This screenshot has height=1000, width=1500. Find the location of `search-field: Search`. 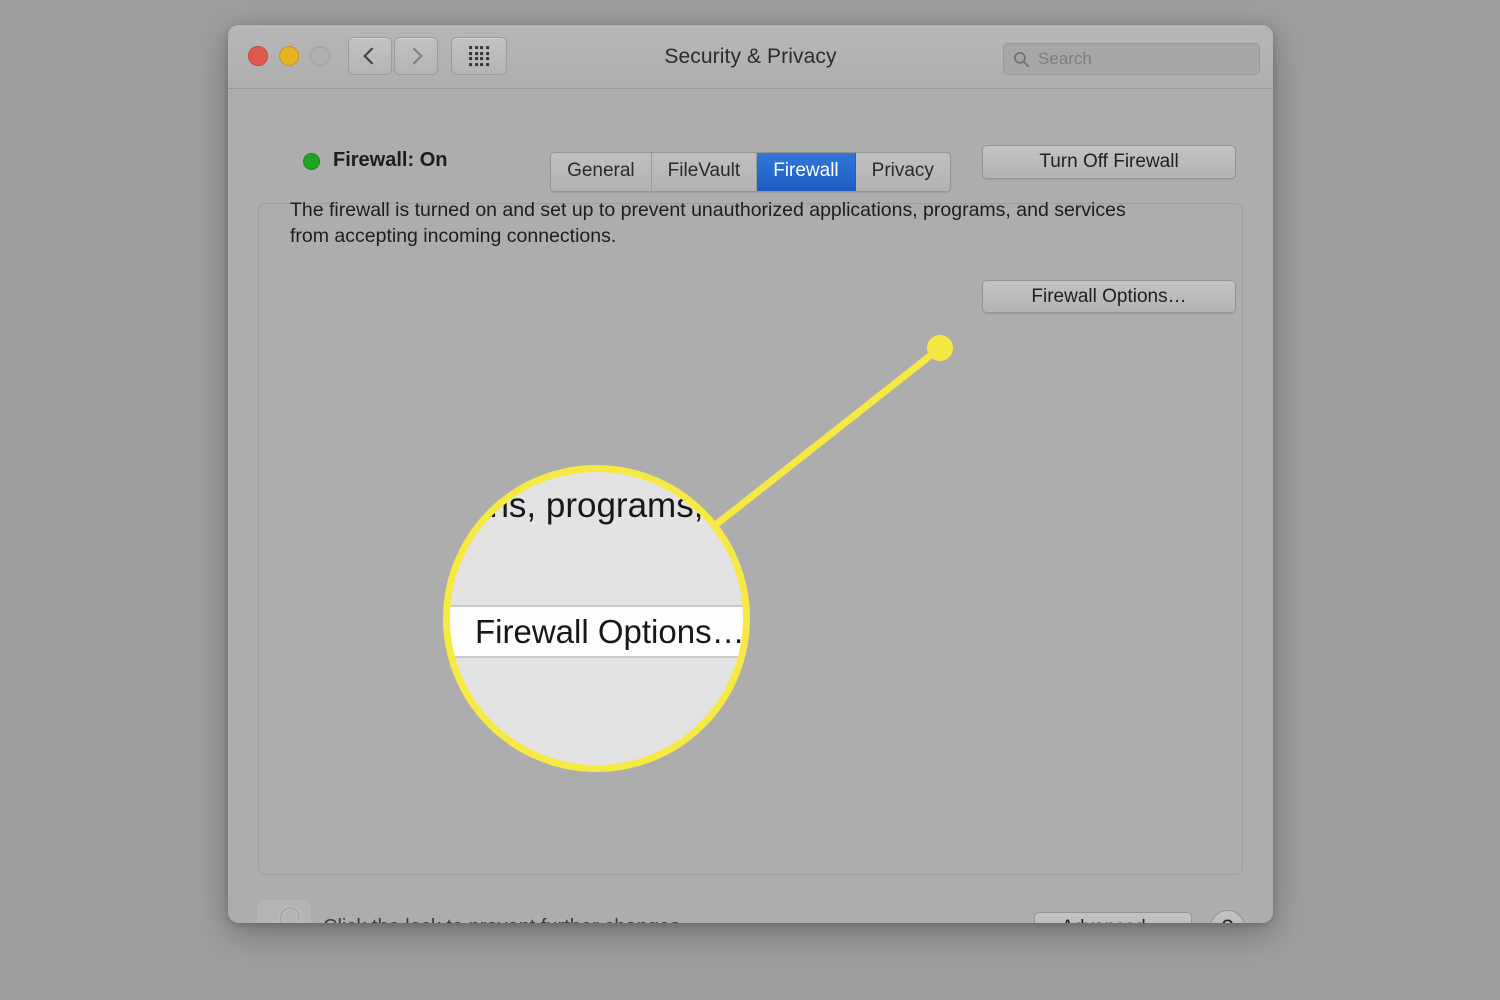

search-field: Search is located at coordinates (1131, 59).